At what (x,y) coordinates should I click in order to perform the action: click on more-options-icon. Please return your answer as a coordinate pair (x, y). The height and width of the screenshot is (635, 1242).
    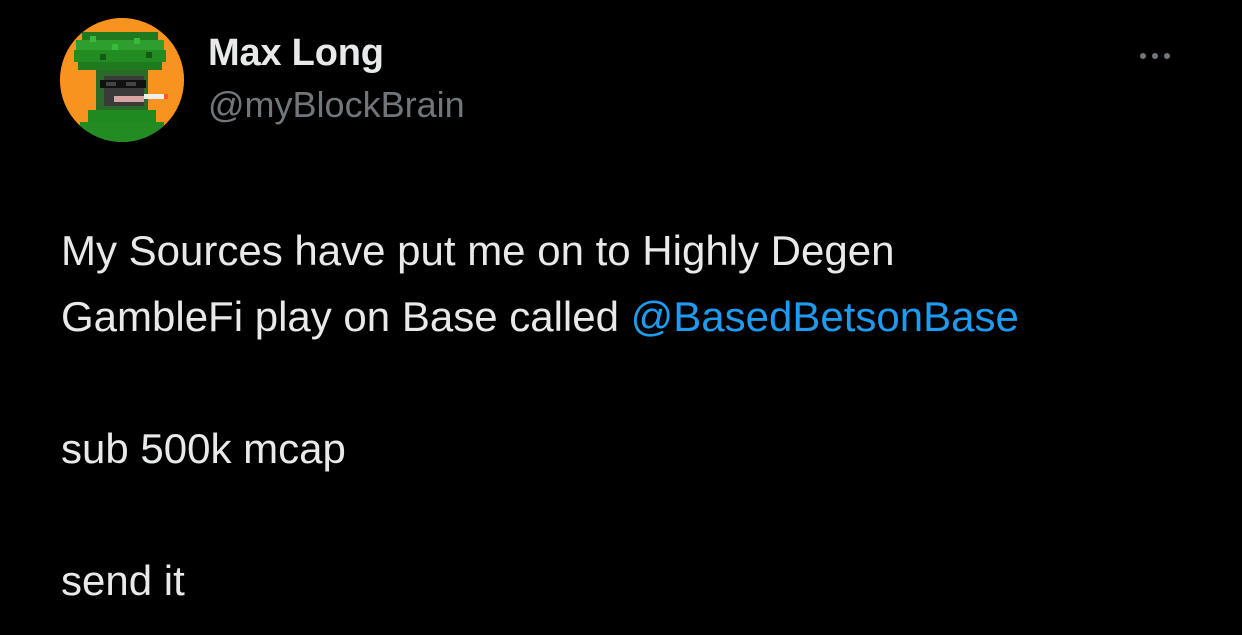
    Looking at the image, I should click on (1143, 56).